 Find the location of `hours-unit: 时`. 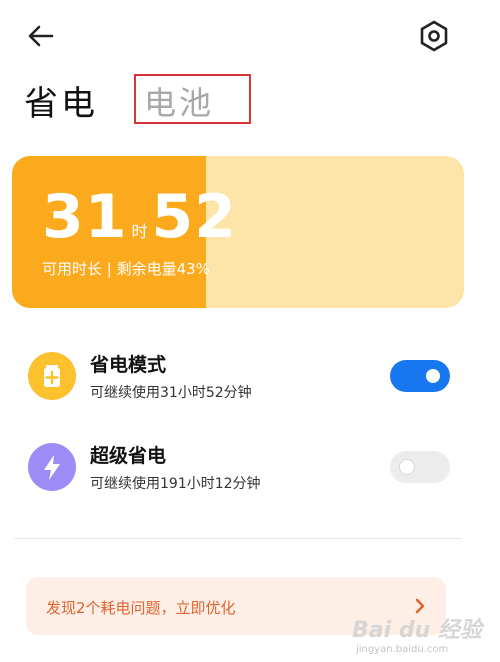

hours-unit: 时 is located at coordinates (139, 231).